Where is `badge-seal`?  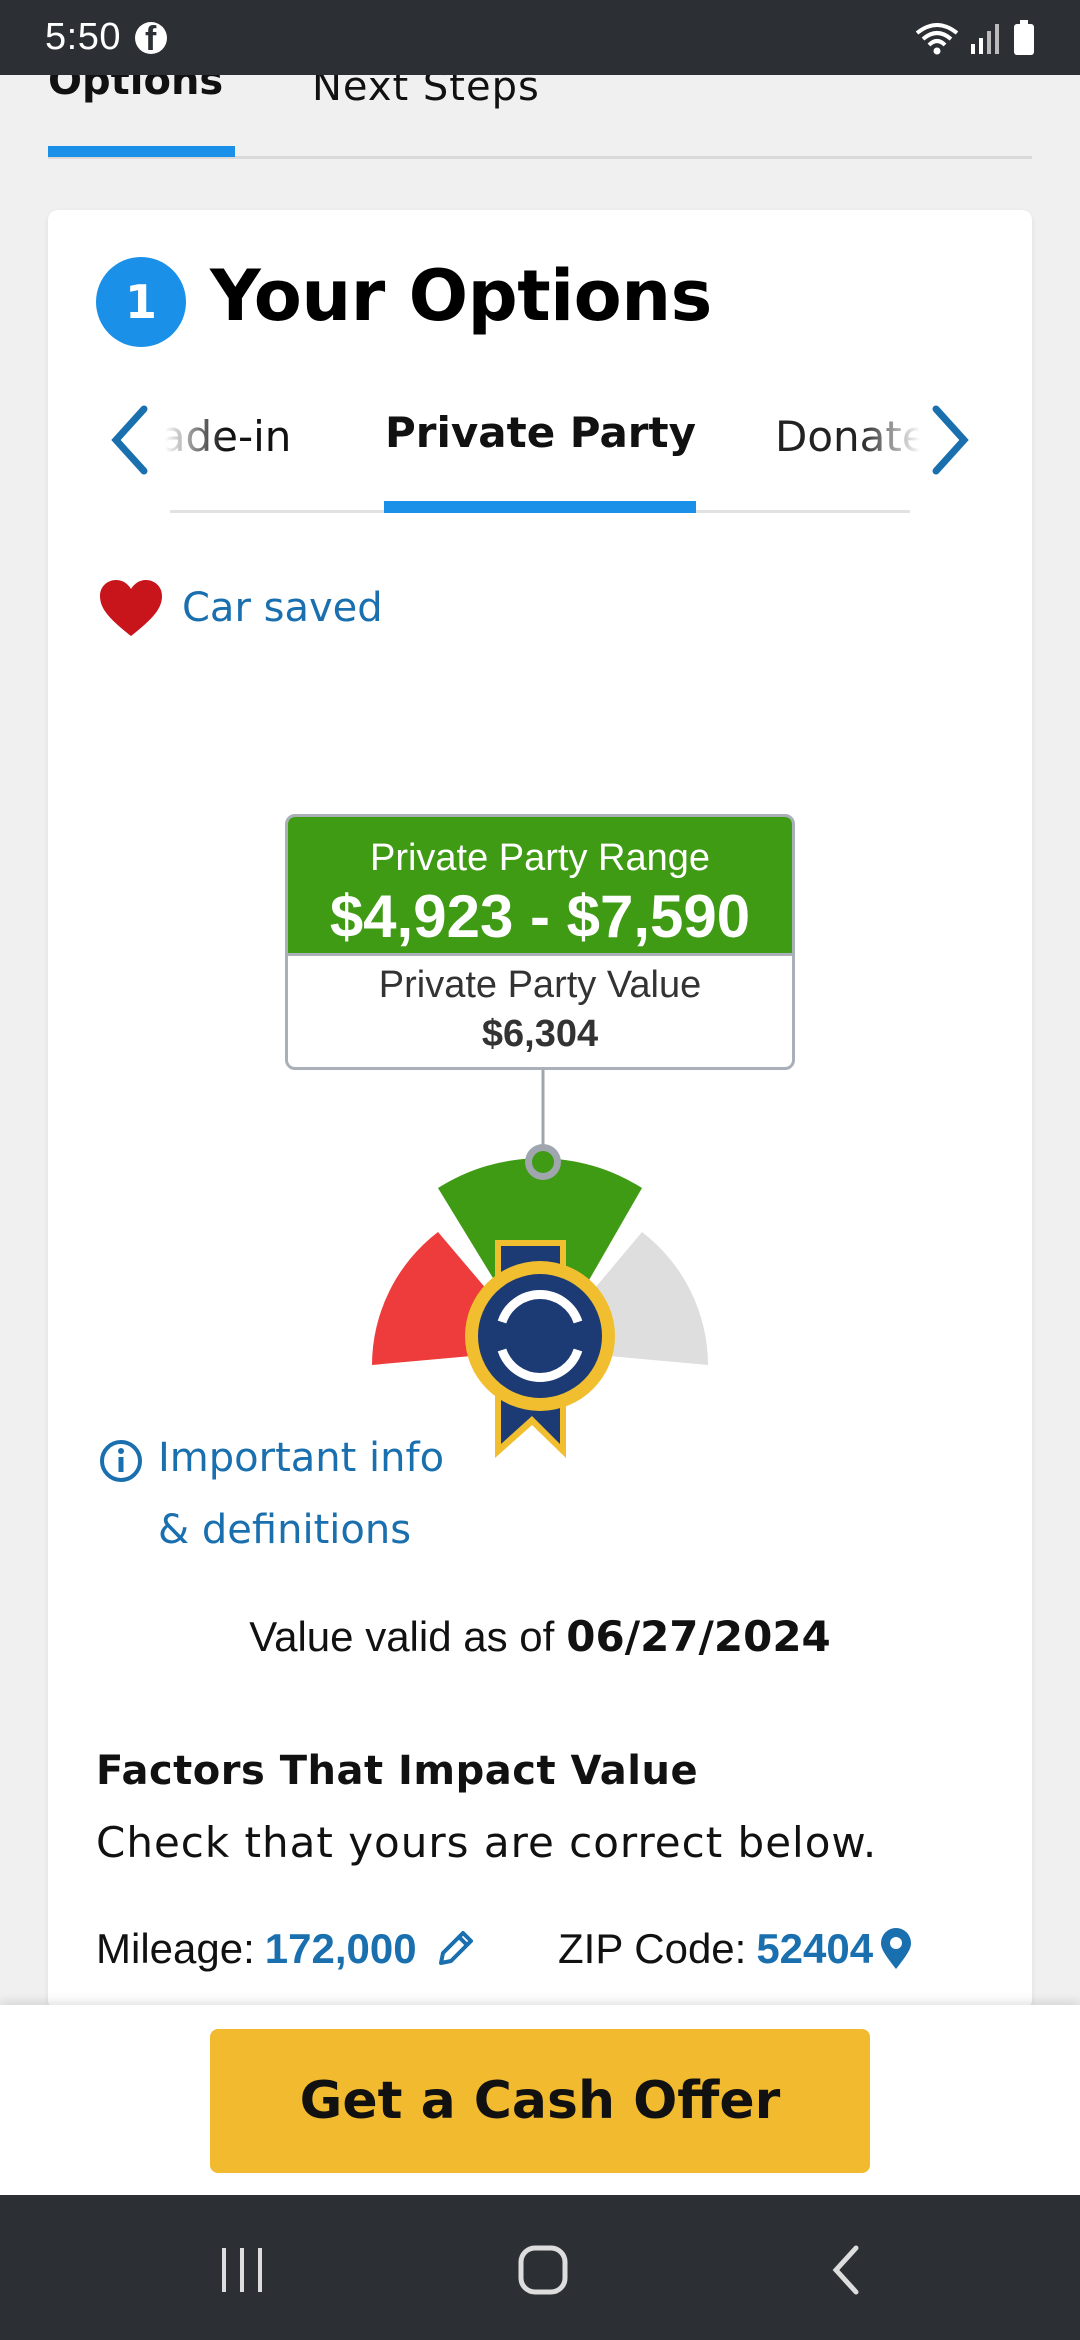
badge-seal is located at coordinates (540, 1336).